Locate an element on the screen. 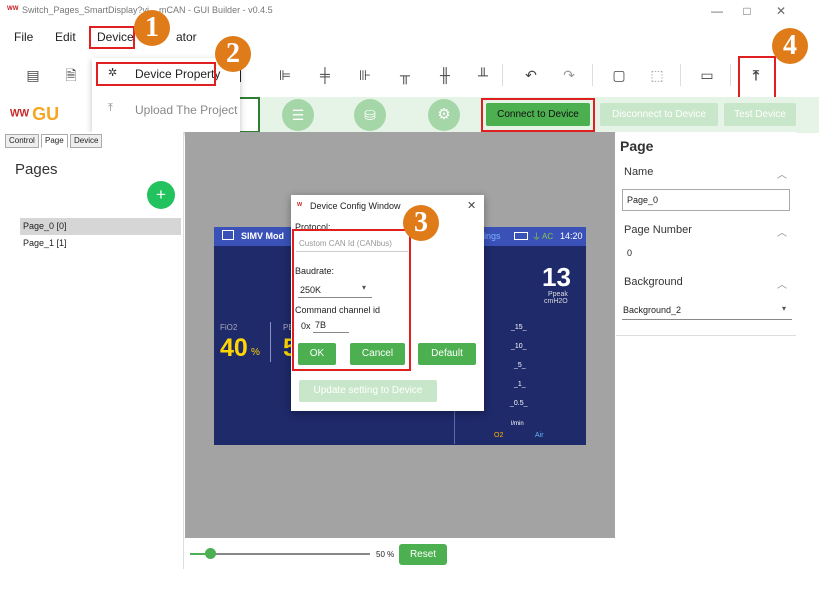 The width and height of the screenshot is (819, 589). background-value: Background_2 is located at coordinates (652, 310).